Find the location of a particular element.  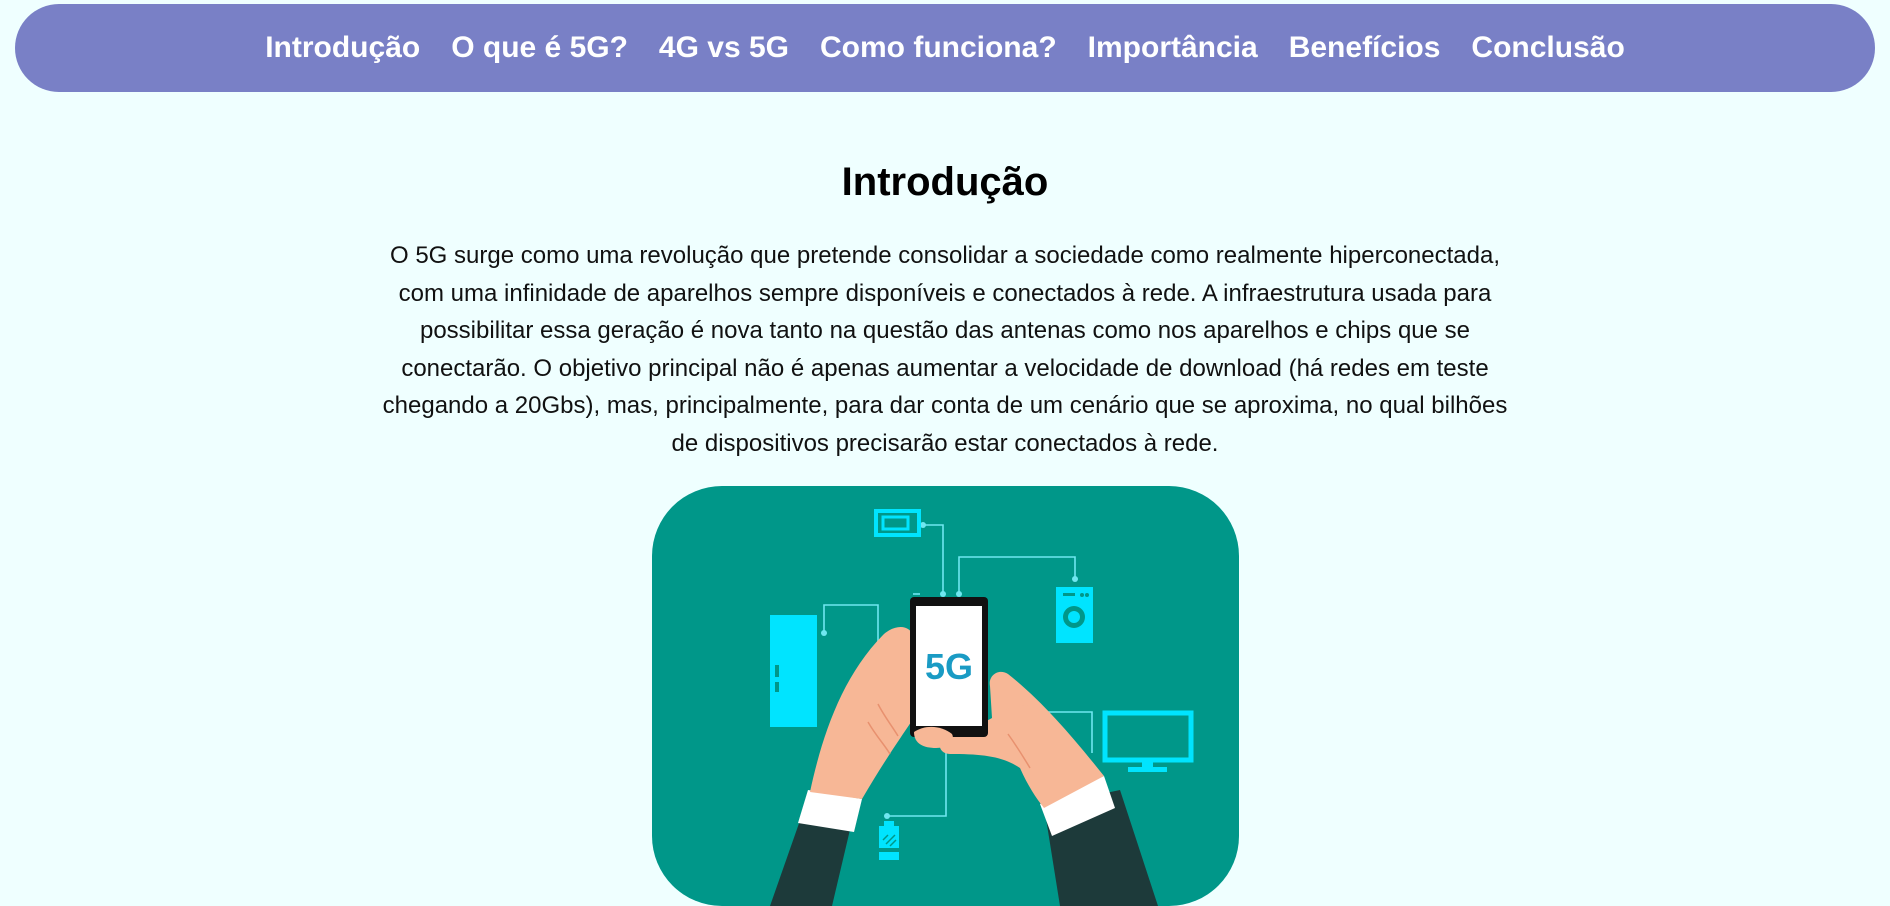

tv-monitor-icon is located at coordinates (1148, 741).